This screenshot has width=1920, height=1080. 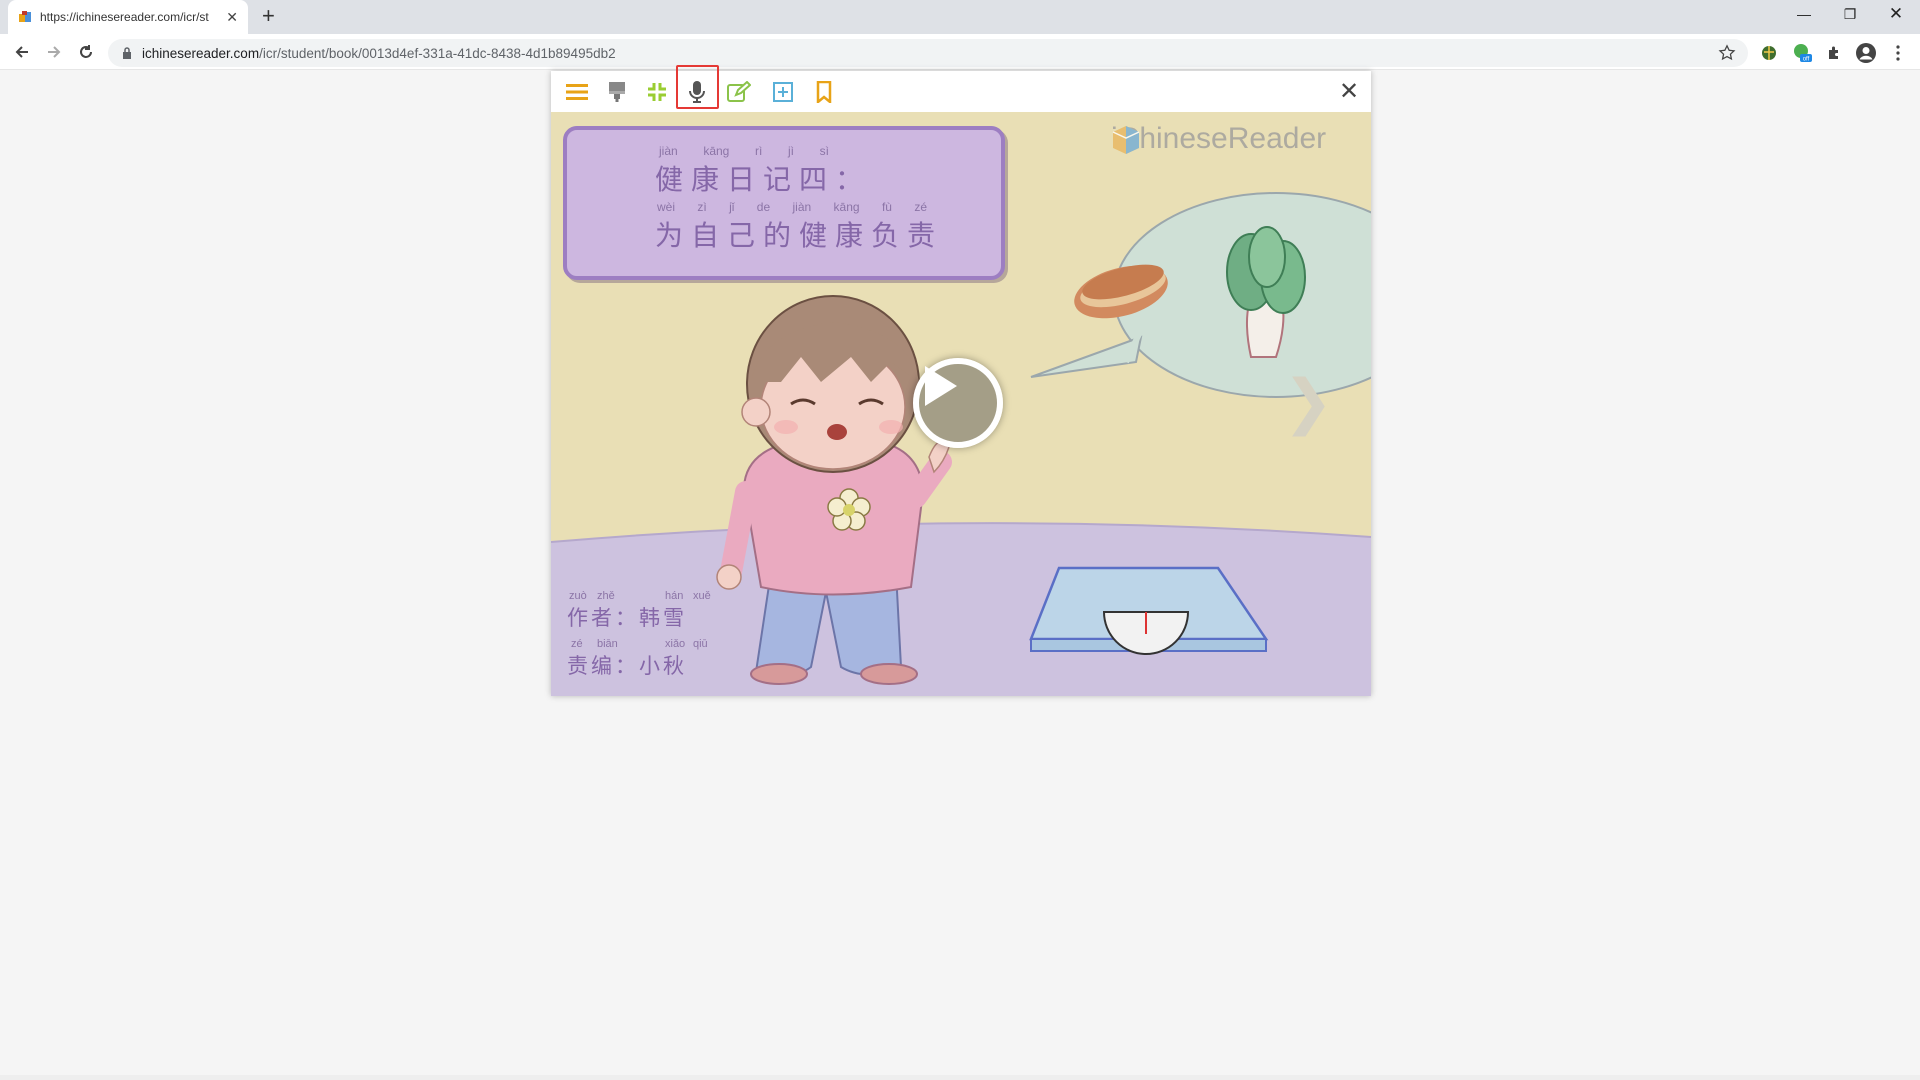 I want to click on ichinesereader-favicon, so click(x=25, y=16).